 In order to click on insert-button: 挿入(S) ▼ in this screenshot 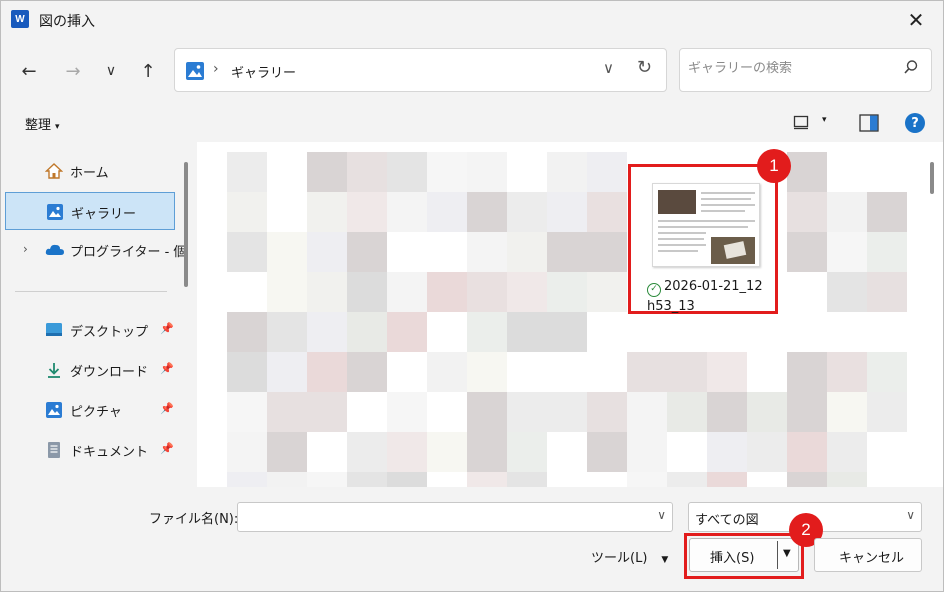, I will do `click(744, 555)`.